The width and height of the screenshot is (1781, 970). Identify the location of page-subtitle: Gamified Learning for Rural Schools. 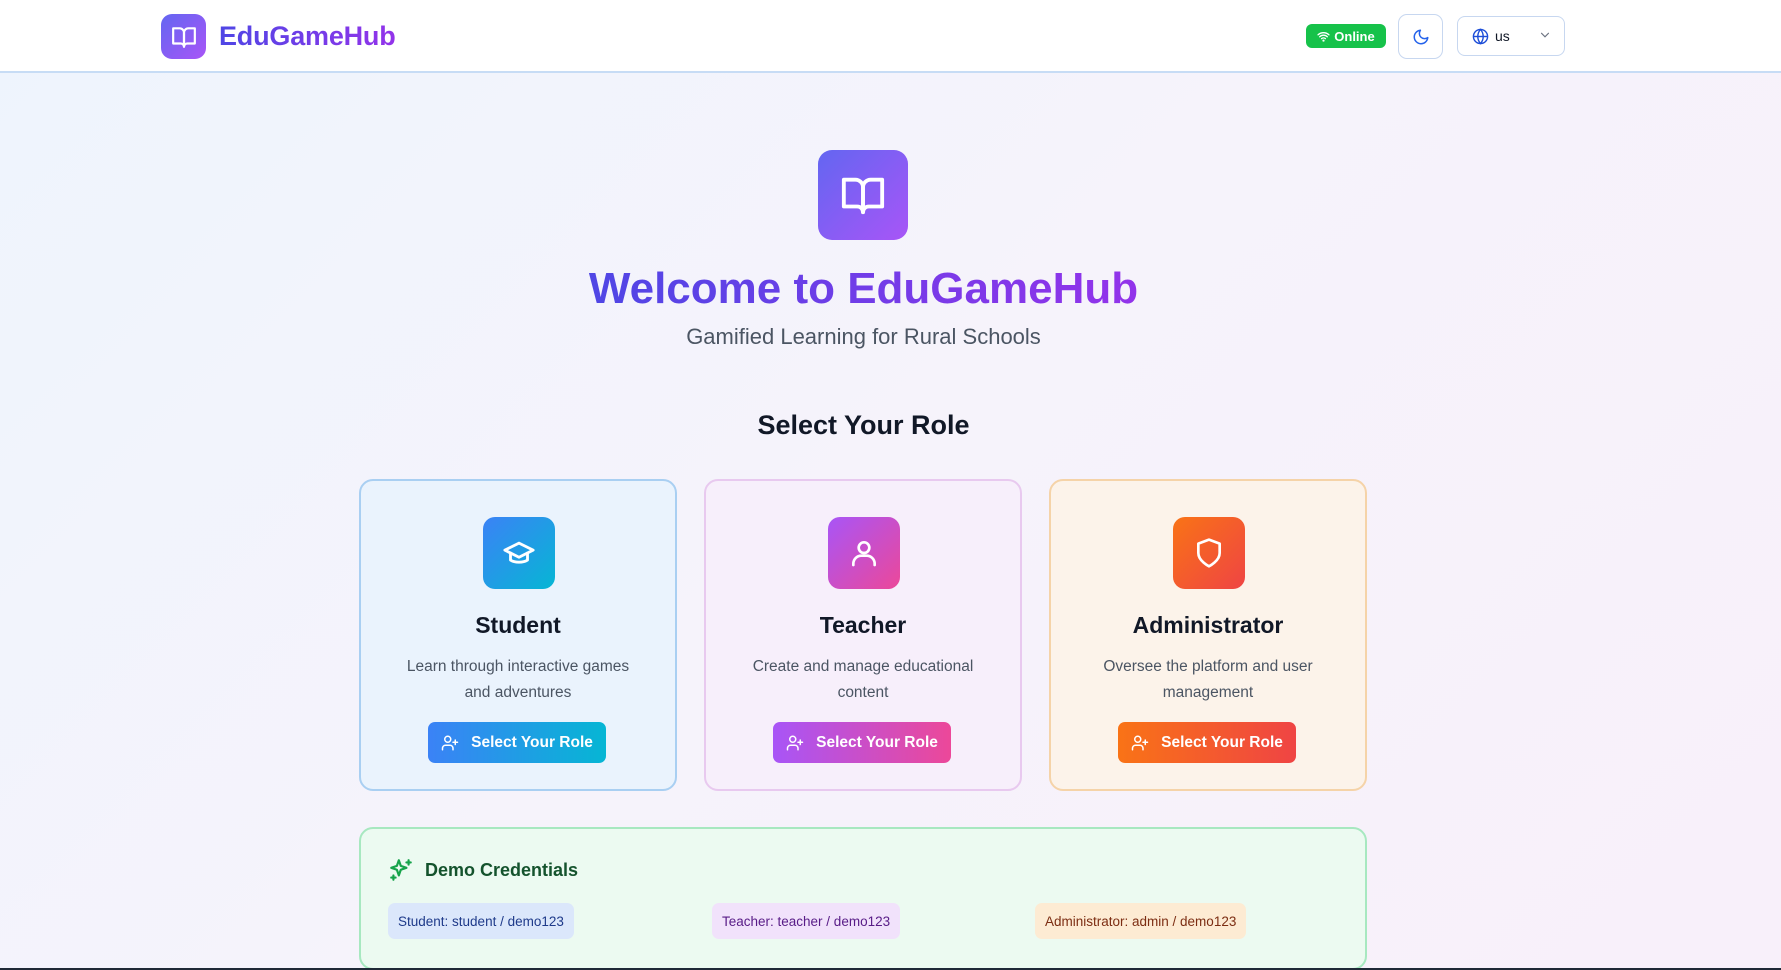
(863, 336).